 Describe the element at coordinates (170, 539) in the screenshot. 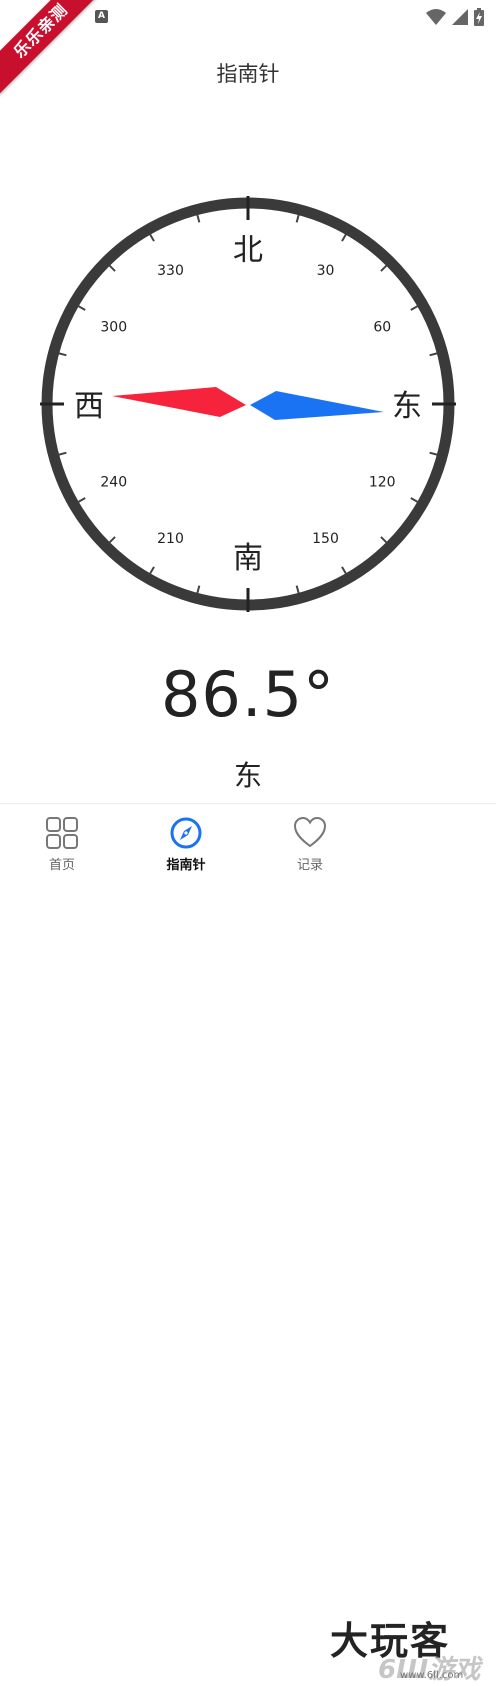

I see `degree-label: 210` at that location.